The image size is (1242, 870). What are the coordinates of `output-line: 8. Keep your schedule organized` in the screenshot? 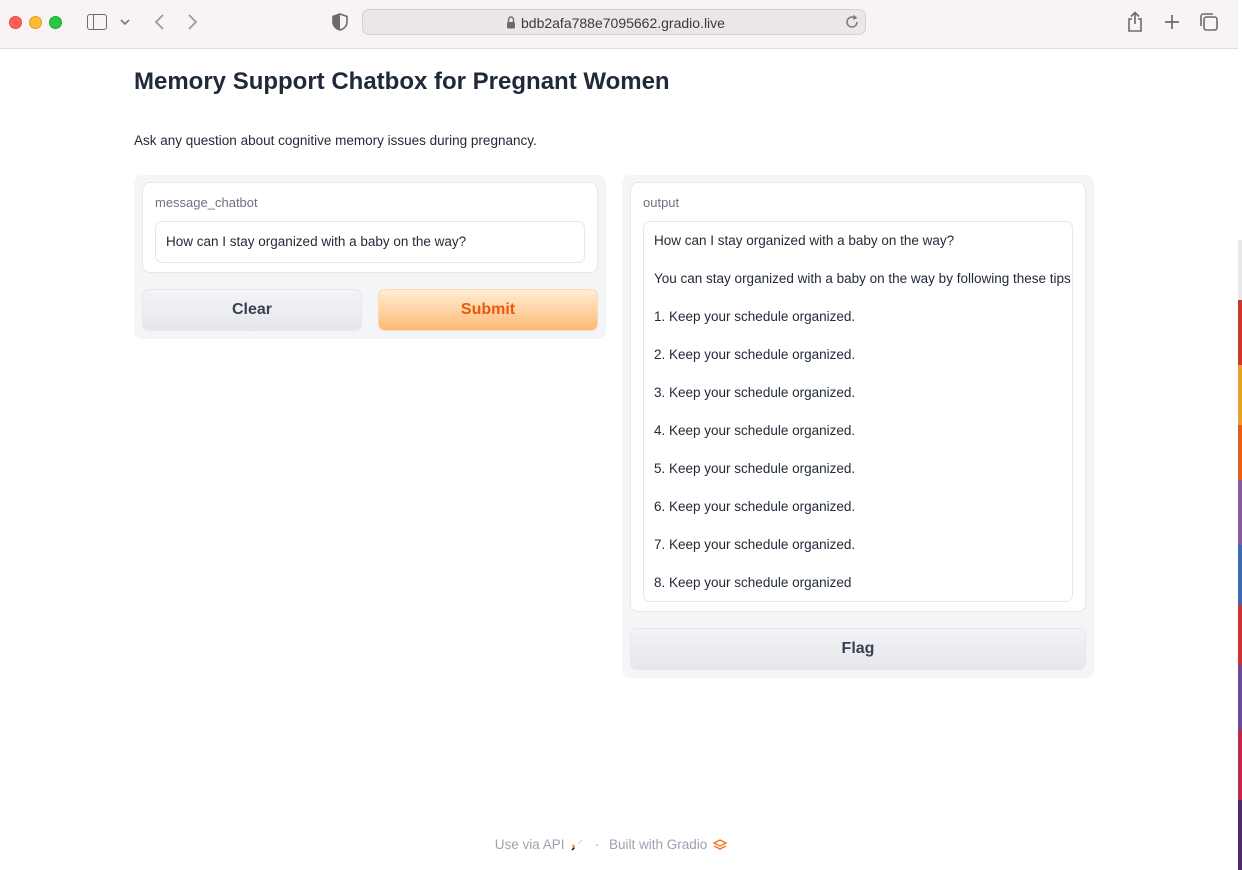 It's located at (753, 582).